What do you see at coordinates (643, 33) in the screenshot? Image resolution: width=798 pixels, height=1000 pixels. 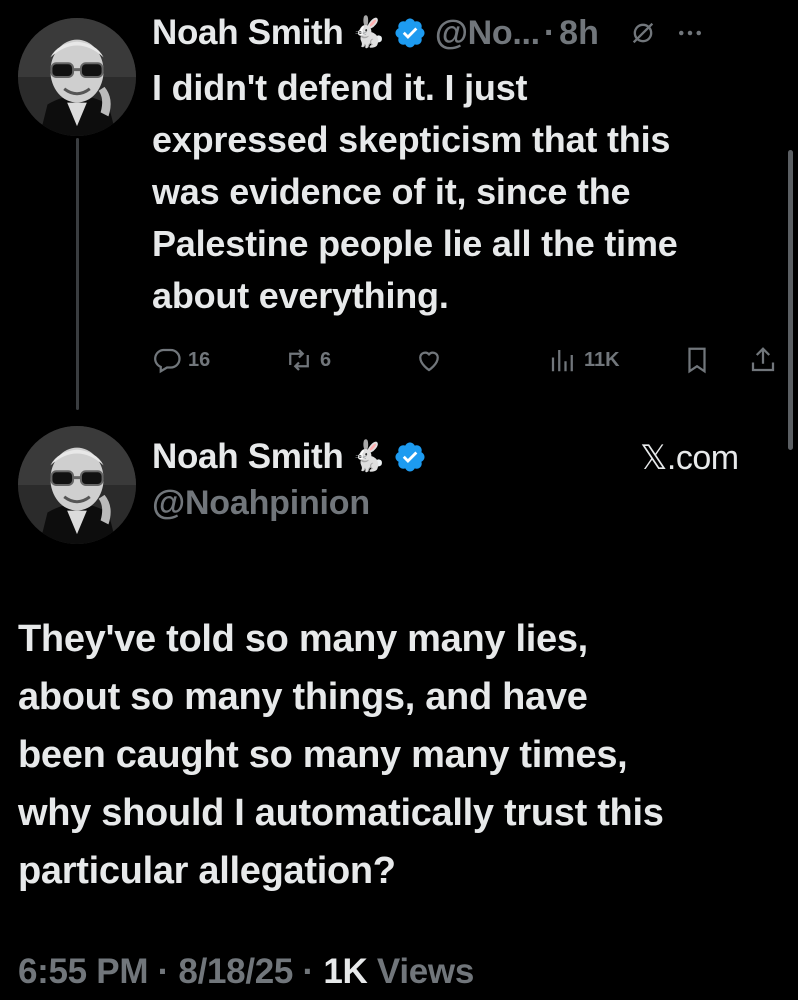 I see `grok-icon` at bounding box center [643, 33].